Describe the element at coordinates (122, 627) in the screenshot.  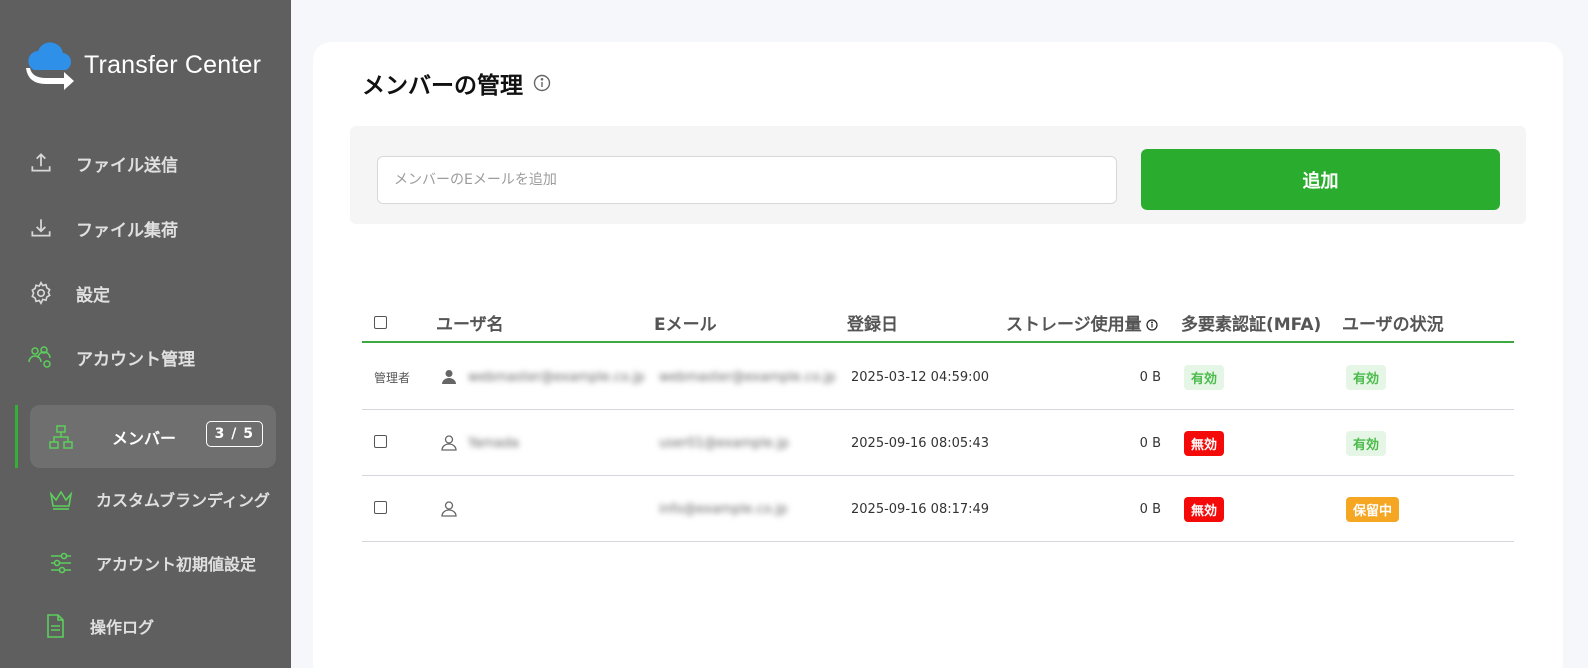
I see `sidebar-item-label: 操作ログ` at that location.